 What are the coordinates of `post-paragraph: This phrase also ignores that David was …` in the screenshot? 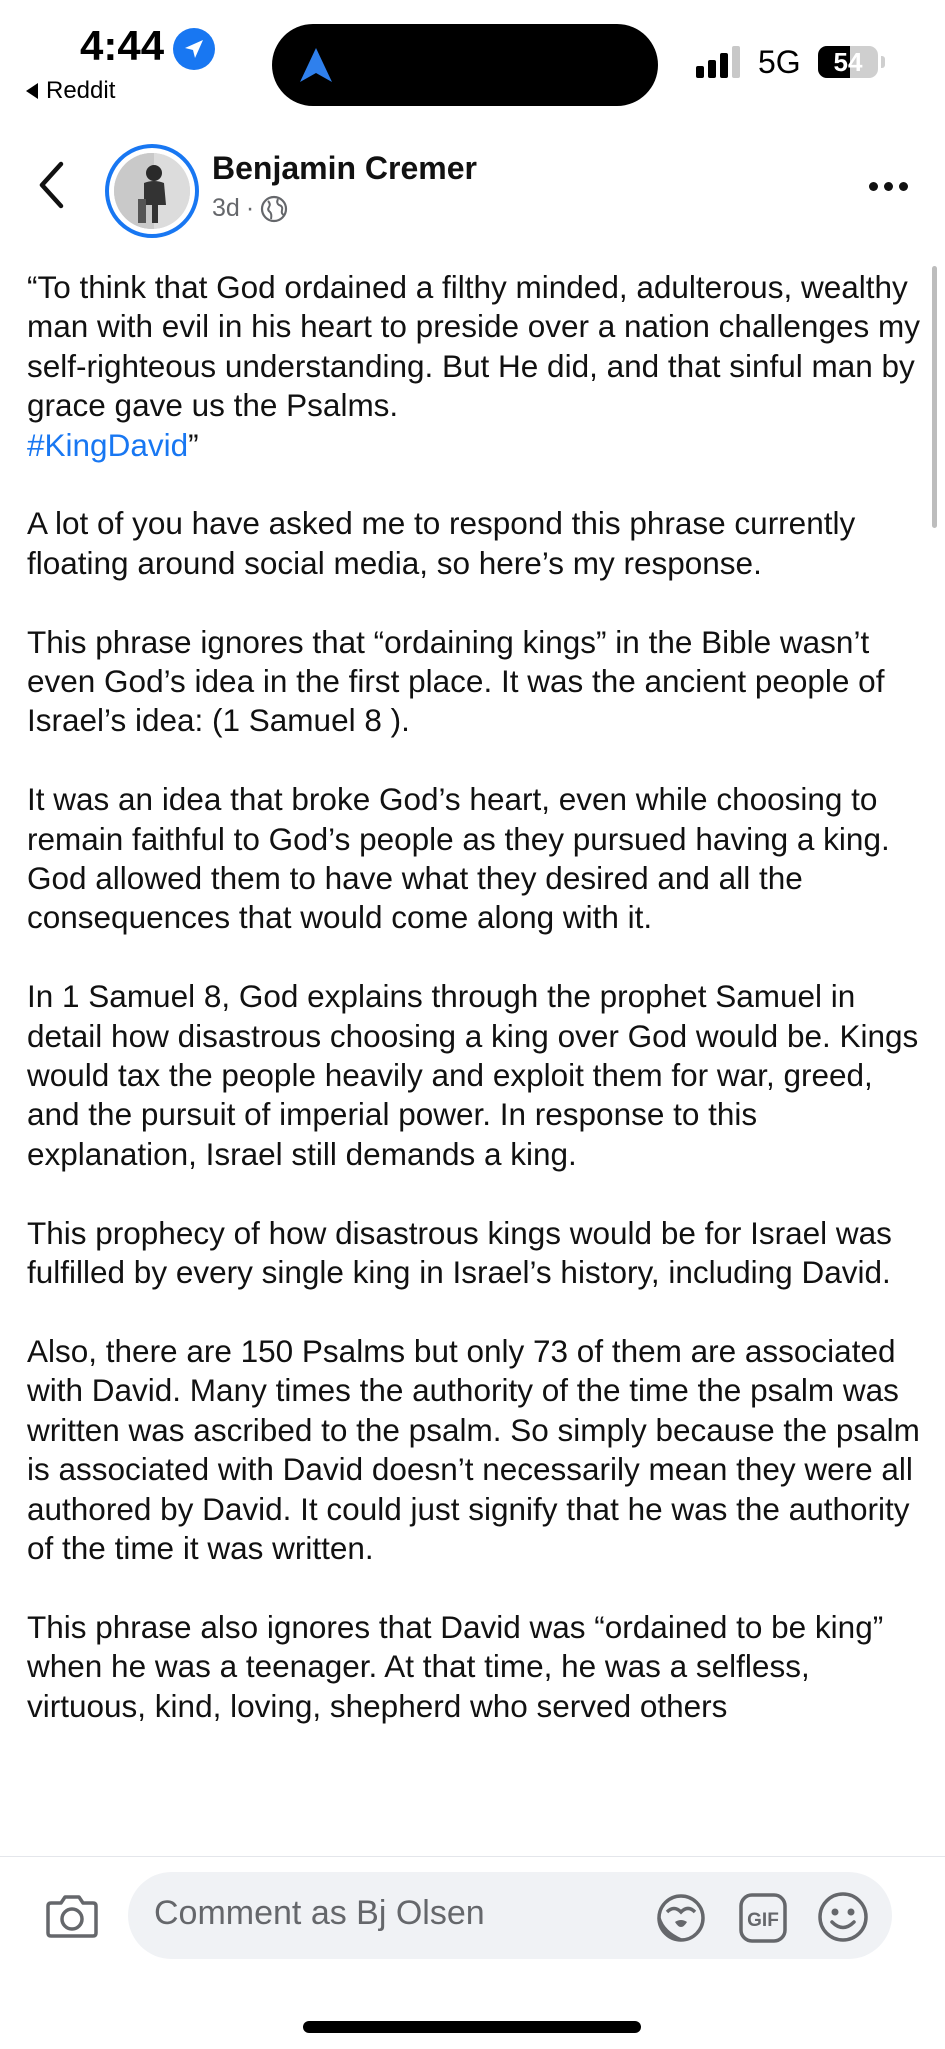 It's located at (455, 1666).